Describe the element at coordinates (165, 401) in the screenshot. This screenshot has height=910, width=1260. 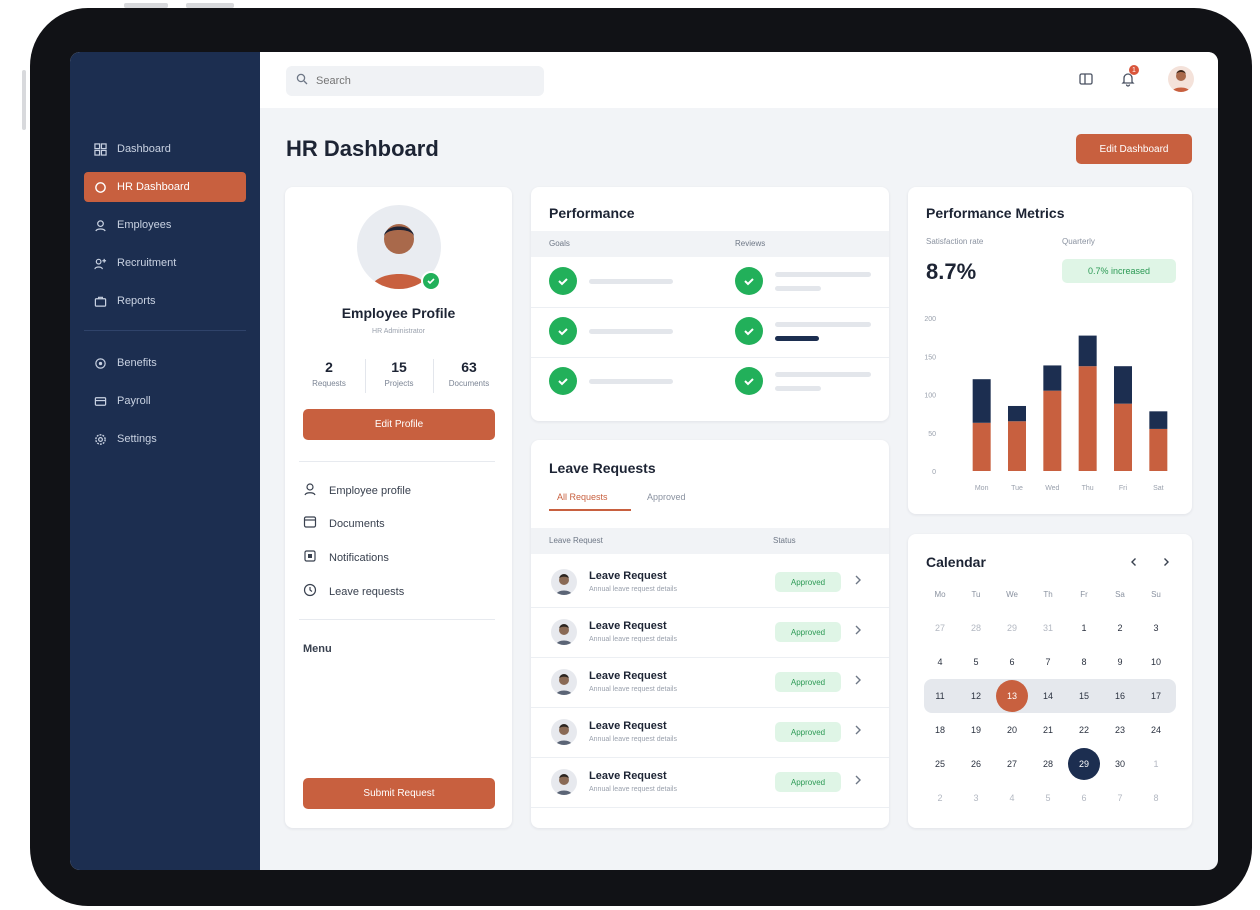
I see `sidebar-item-payroll: Payroll` at that location.